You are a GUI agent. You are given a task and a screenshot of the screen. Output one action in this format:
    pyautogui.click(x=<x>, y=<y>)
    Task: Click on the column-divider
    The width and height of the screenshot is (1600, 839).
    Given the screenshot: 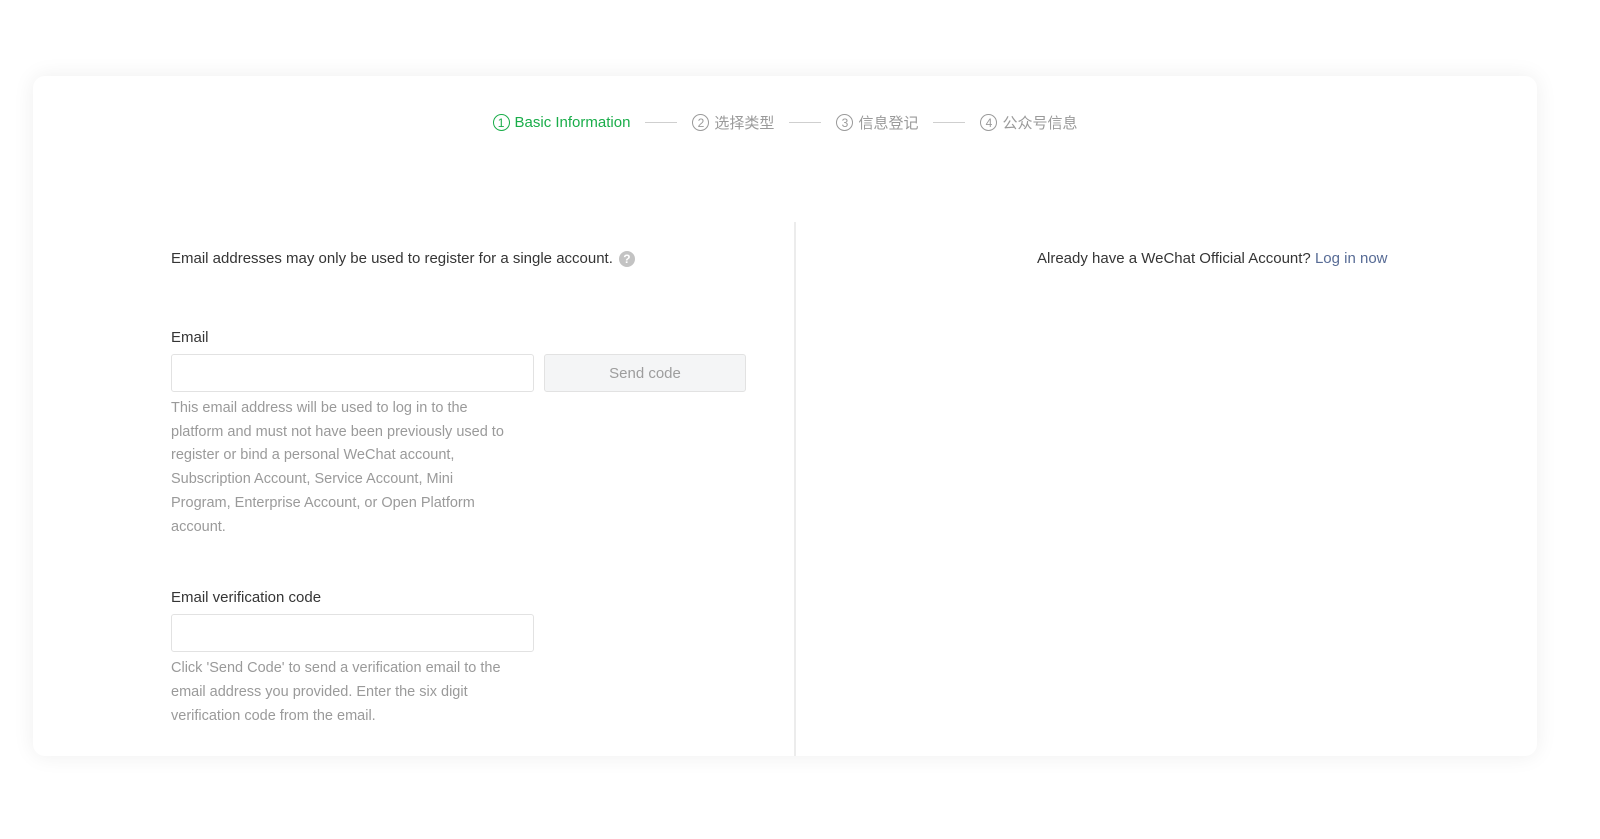 What is the action you would take?
    pyautogui.click(x=795, y=489)
    